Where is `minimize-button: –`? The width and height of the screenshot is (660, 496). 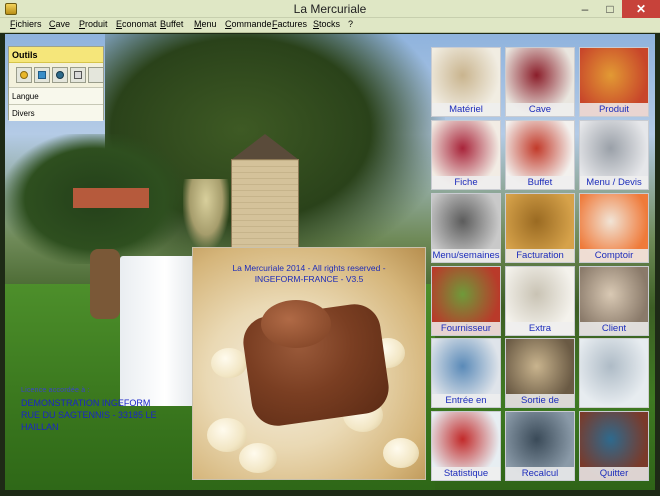 minimize-button: – is located at coordinates (585, 9).